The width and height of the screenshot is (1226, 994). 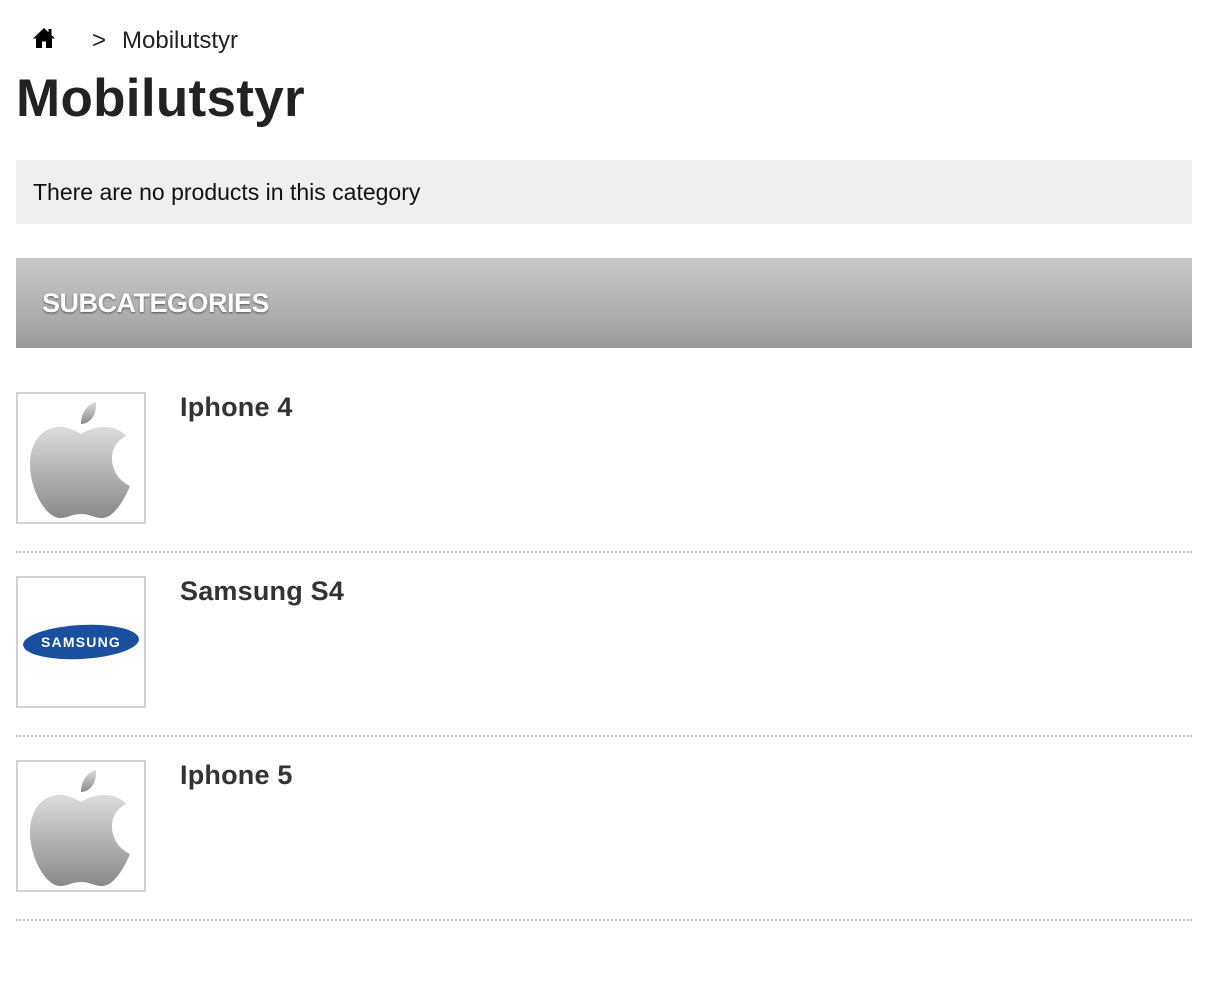 What do you see at coordinates (227, 191) in the screenshot?
I see `notice-text: There are no products in this category` at bounding box center [227, 191].